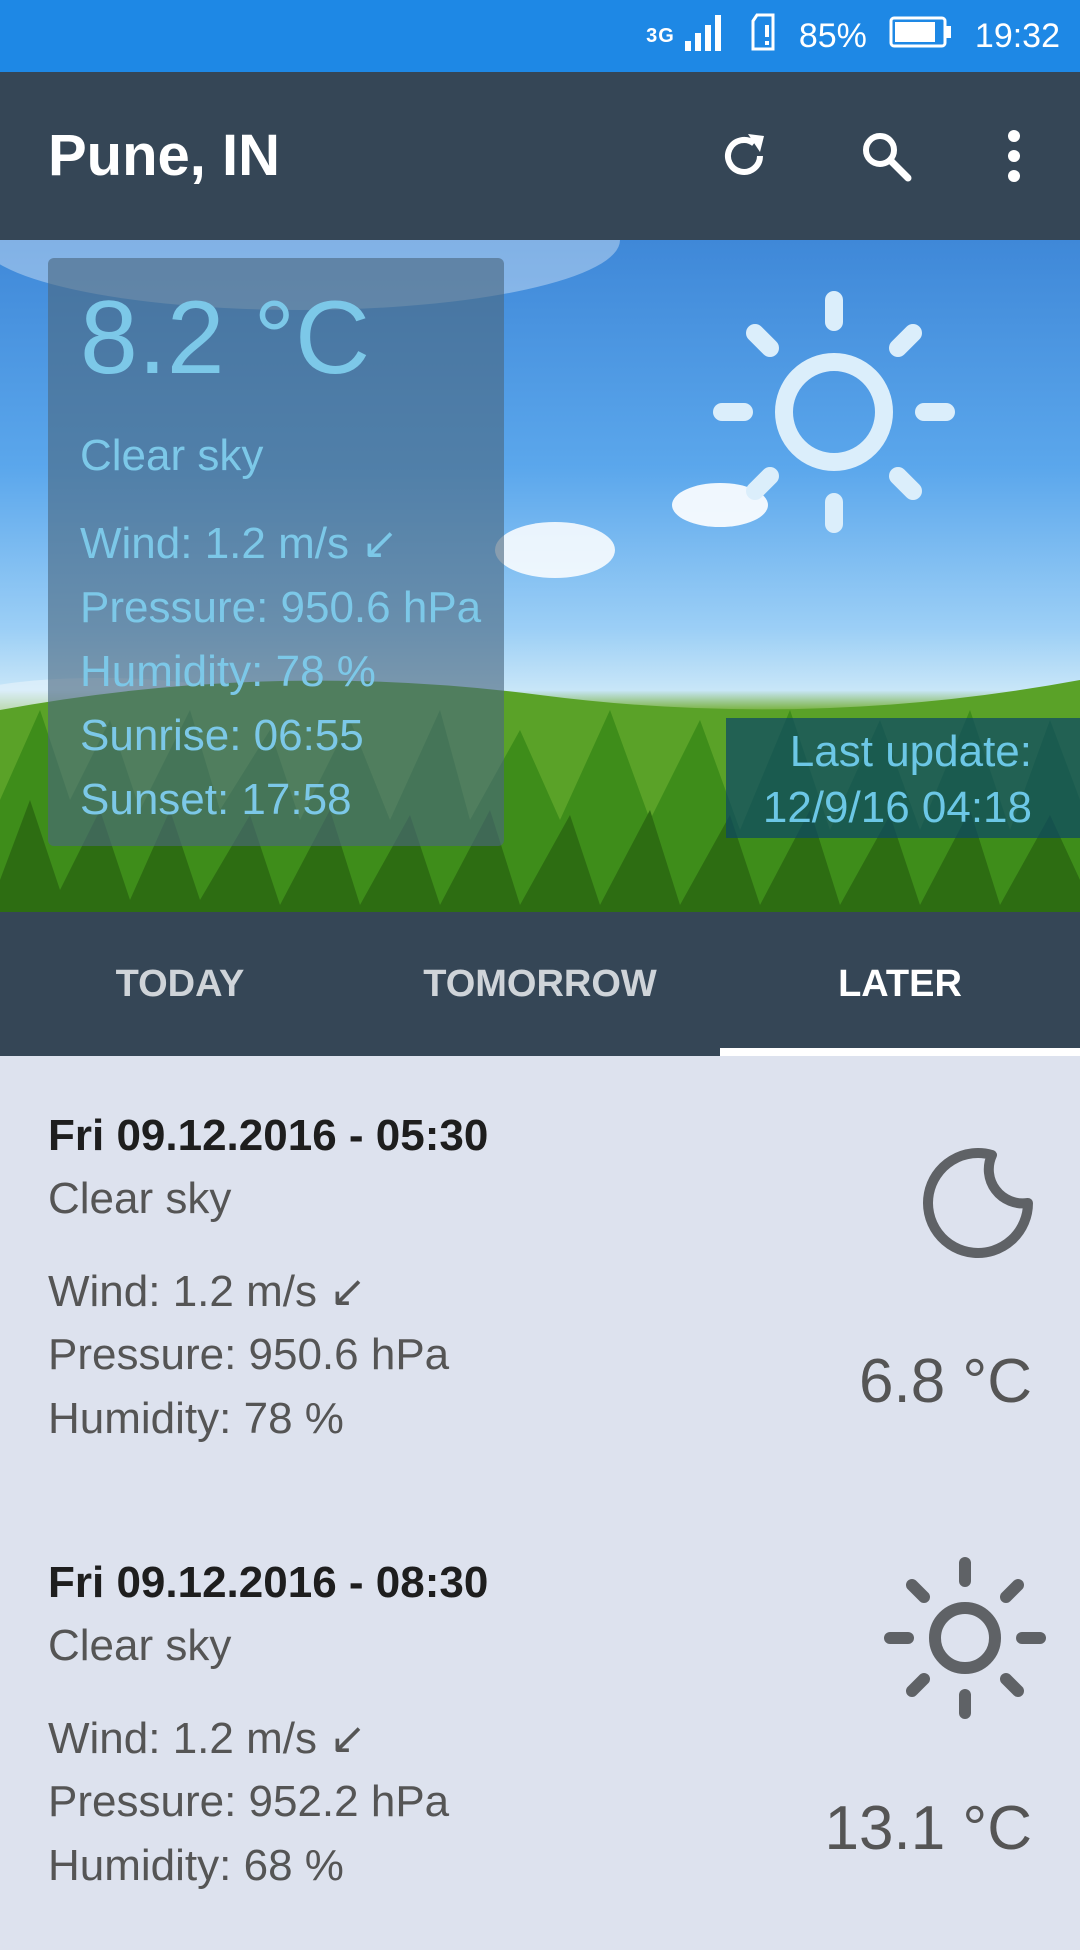 This screenshot has width=1080, height=1950. I want to click on moon-icon, so click(980, 1201).